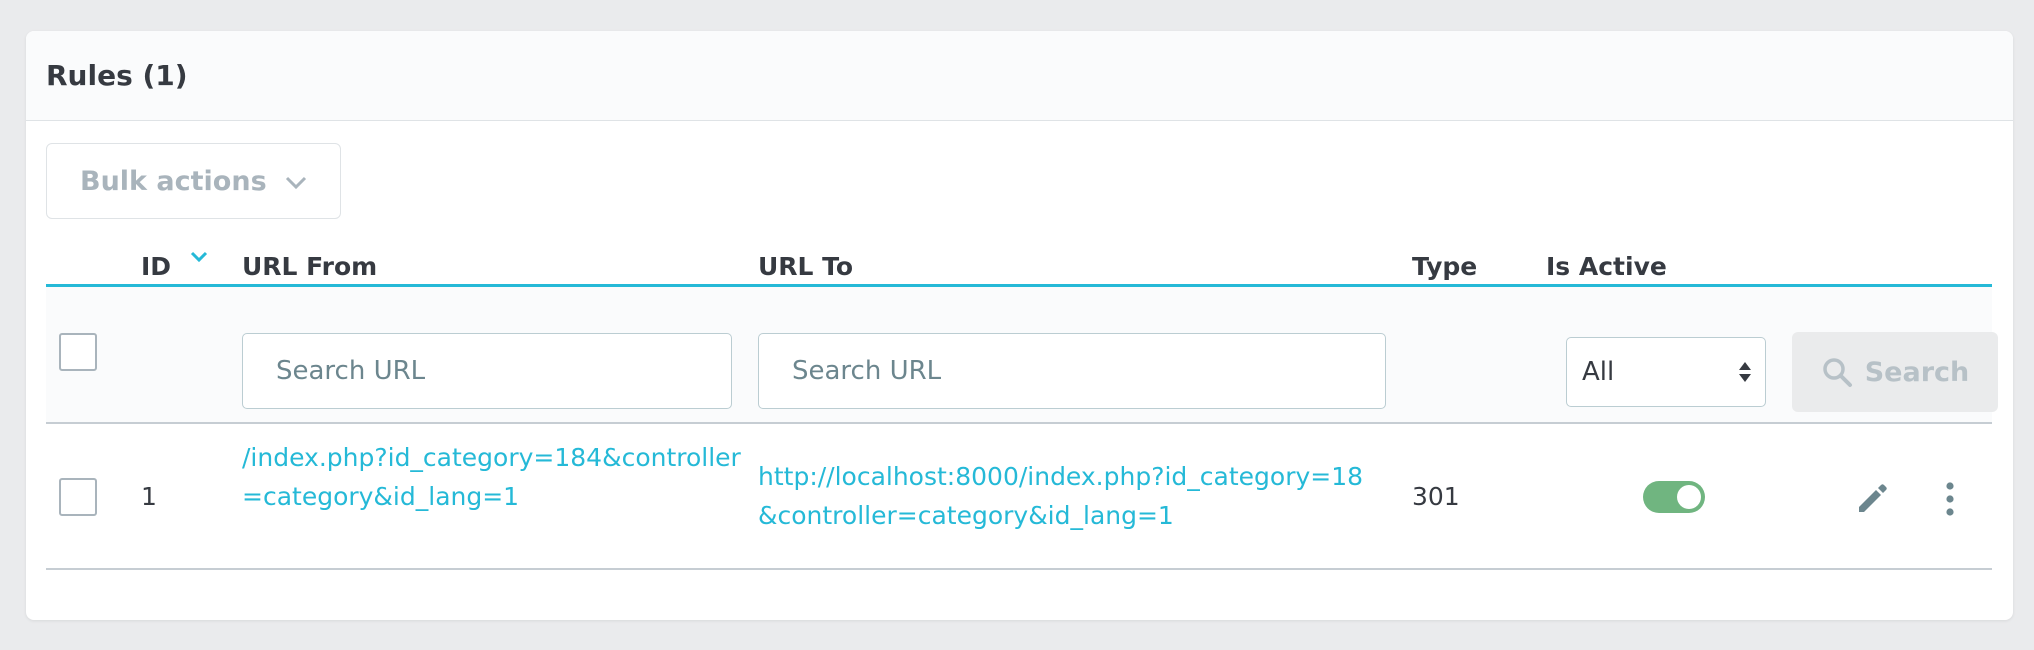  Describe the element at coordinates (1598, 372) in the screenshot. I see `is-active-select-value: All` at that location.